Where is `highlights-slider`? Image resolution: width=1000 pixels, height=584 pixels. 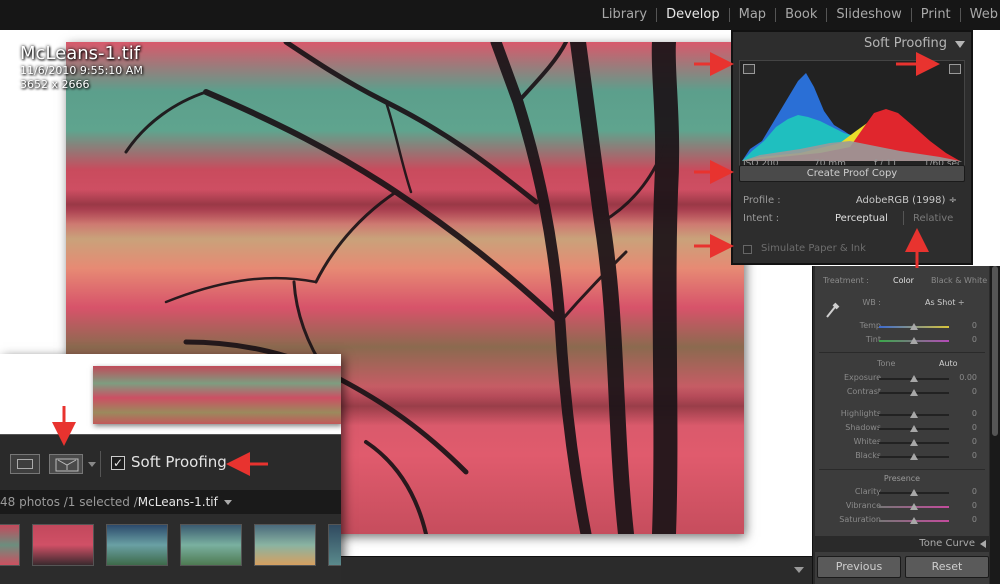
highlights-slider is located at coordinates (914, 414).